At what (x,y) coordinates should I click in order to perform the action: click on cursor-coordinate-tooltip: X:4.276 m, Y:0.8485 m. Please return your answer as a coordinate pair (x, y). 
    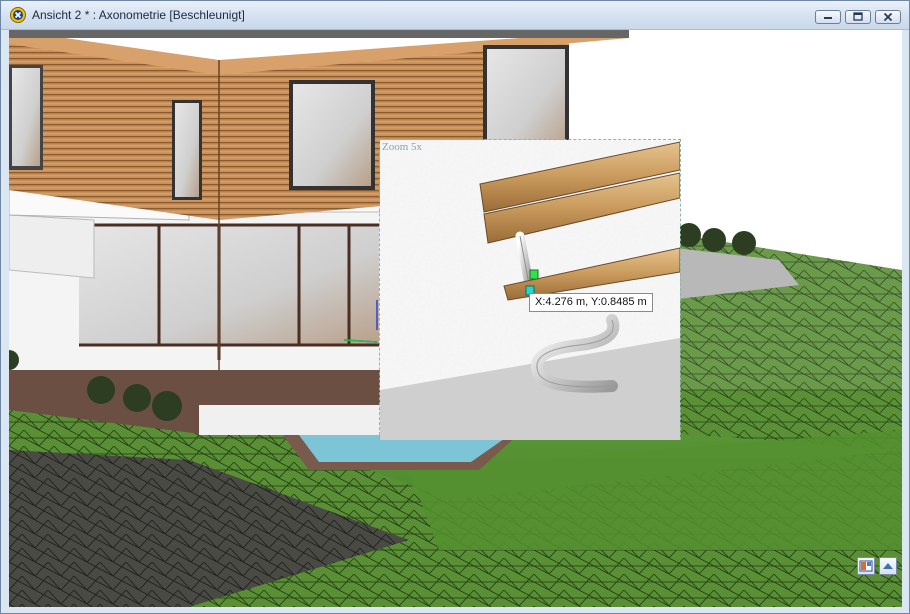
    Looking at the image, I should click on (591, 302).